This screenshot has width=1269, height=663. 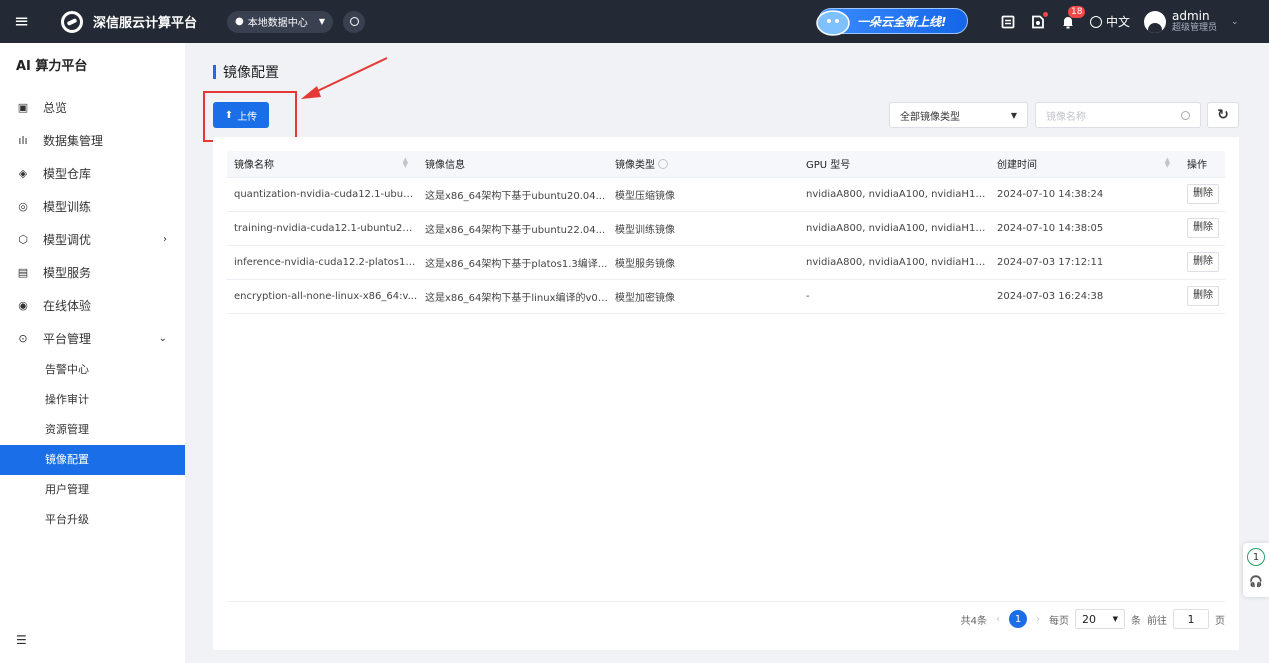 What do you see at coordinates (129, 21) in the screenshot?
I see `app-logo: 深信服云计算平台` at bounding box center [129, 21].